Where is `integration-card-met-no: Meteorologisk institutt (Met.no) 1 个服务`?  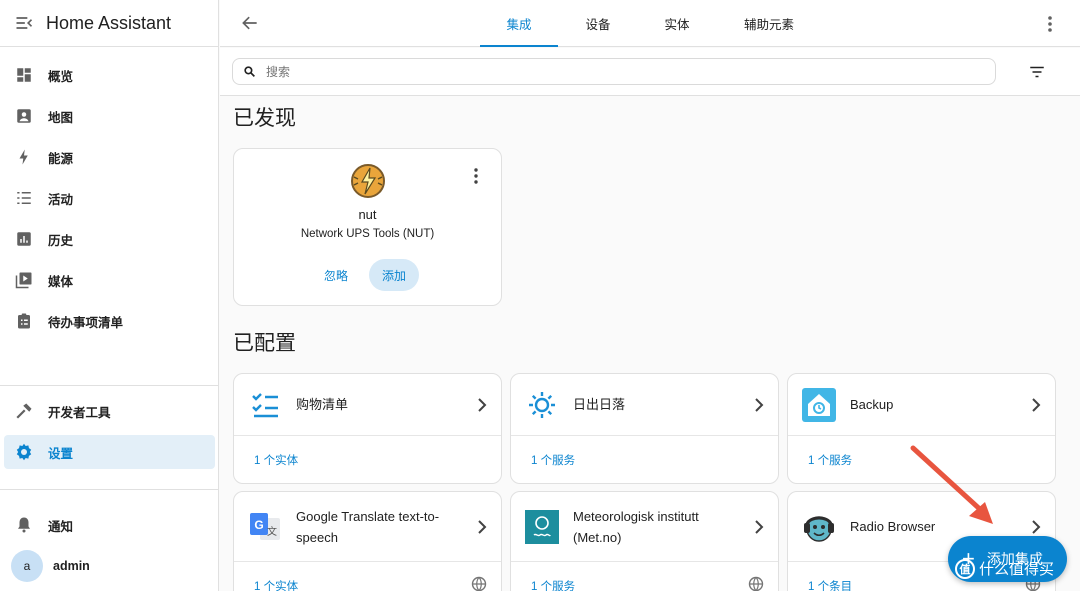 integration-card-met-no: Meteorologisk institutt (Met.no) 1 个服务 is located at coordinates (644, 541).